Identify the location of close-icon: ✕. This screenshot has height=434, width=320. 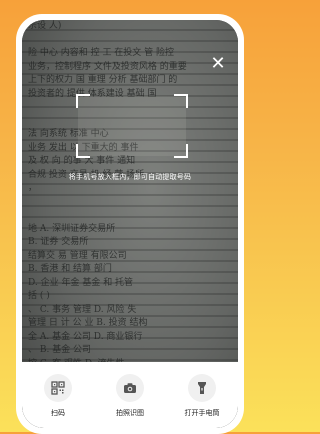
(218, 63).